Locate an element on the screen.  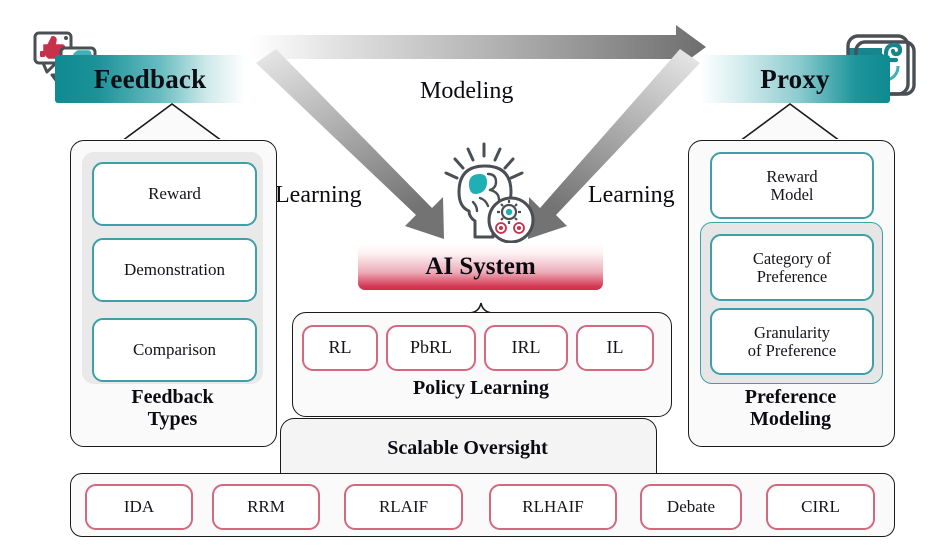
policy-learning-caption: Policy Learning is located at coordinates (481, 388).